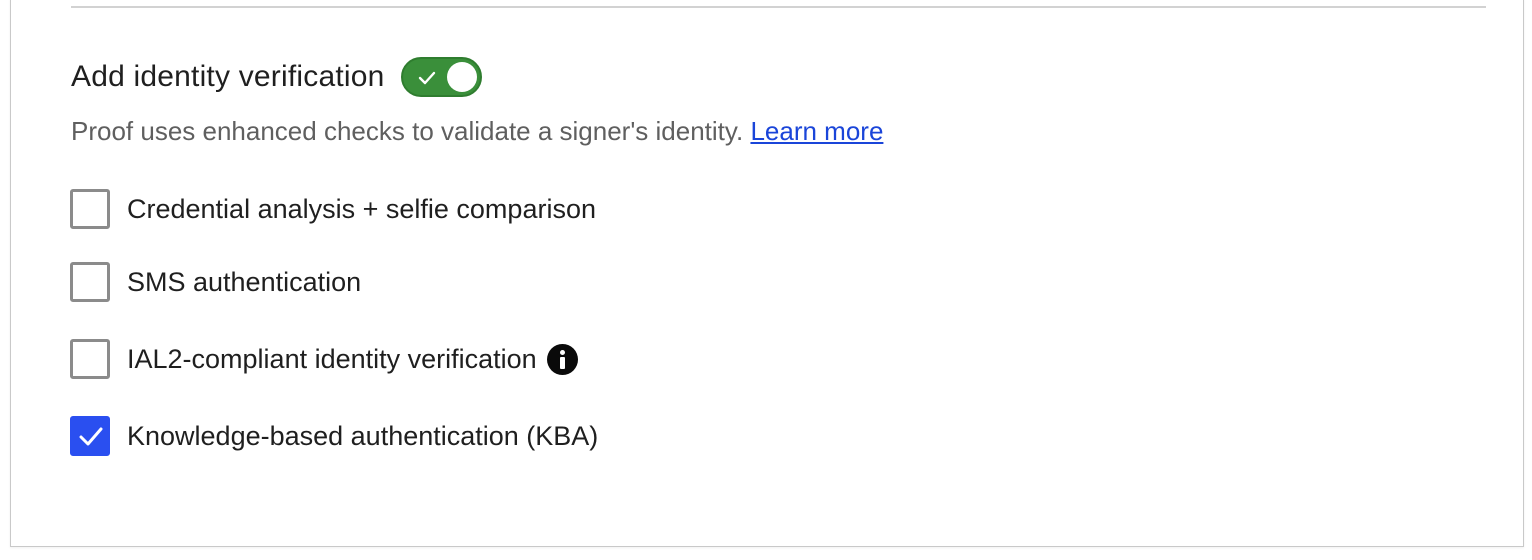 The width and height of the screenshot is (1532, 560). I want to click on option-label: Credential analysis + selfie comparison, so click(361, 208).